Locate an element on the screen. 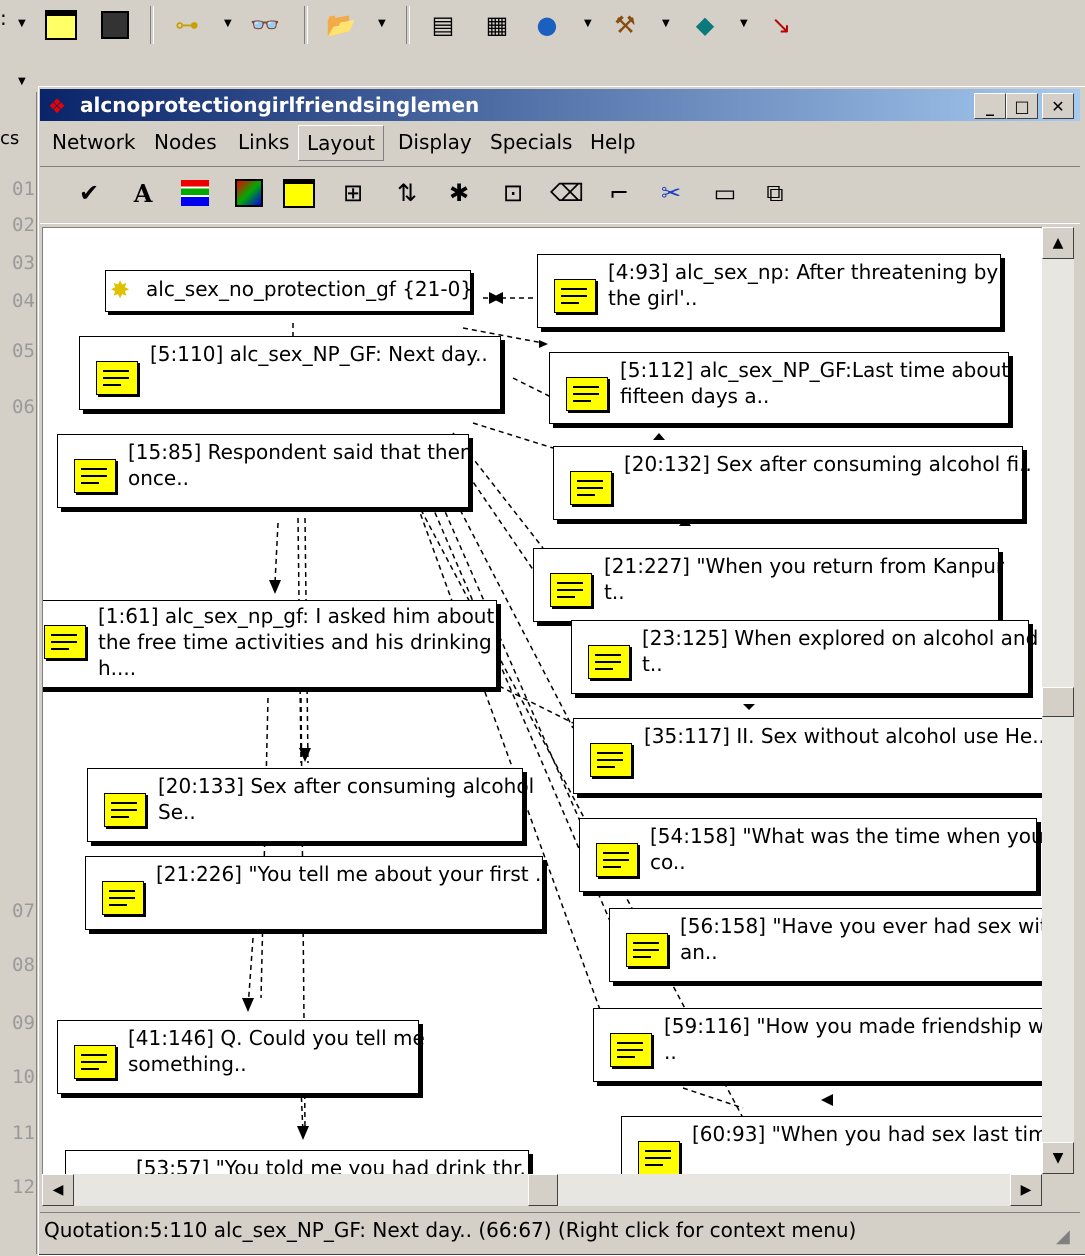 The image size is (1085, 1256). pane-tab-label: cs is located at coordinates (10, 138).